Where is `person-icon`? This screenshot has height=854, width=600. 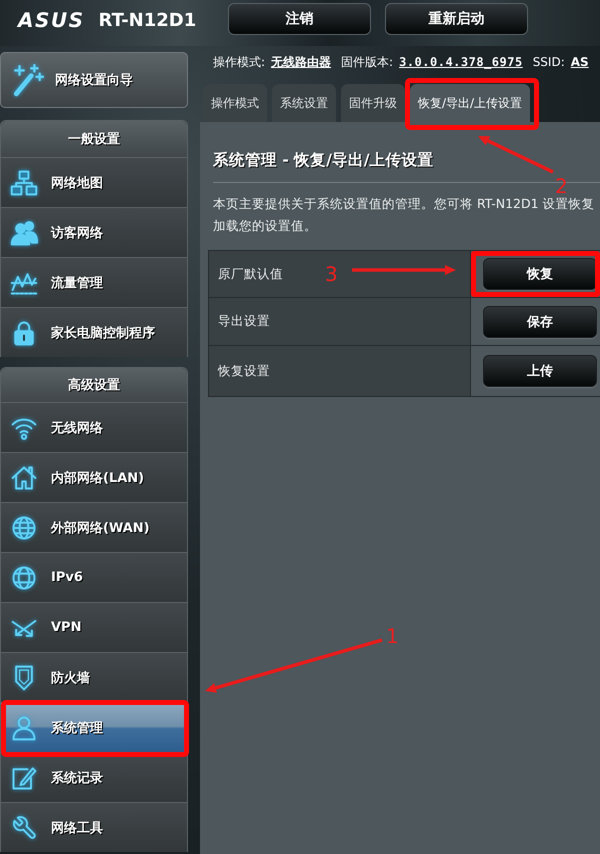
person-icon is located at coordinates (24, 728).